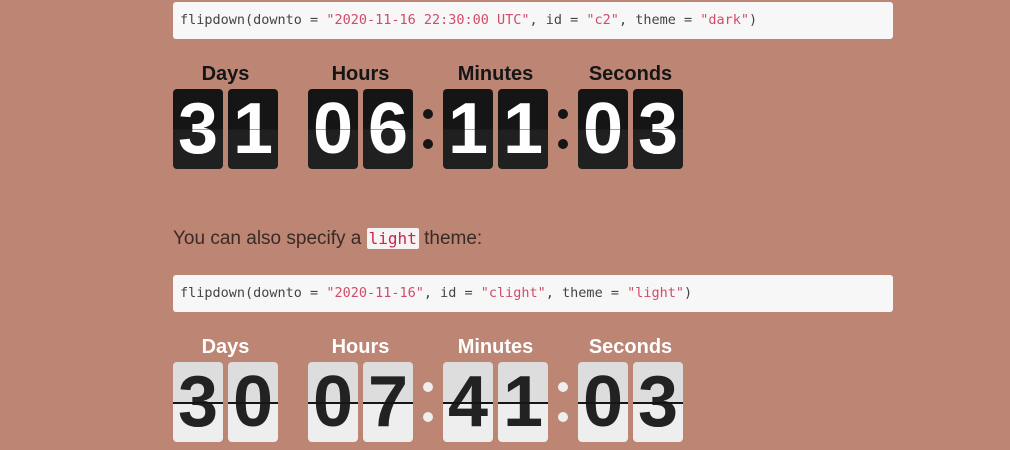 The width and height of the screenshot is (1010, 450). I want to click on code-string: "light", so click(655, 293).